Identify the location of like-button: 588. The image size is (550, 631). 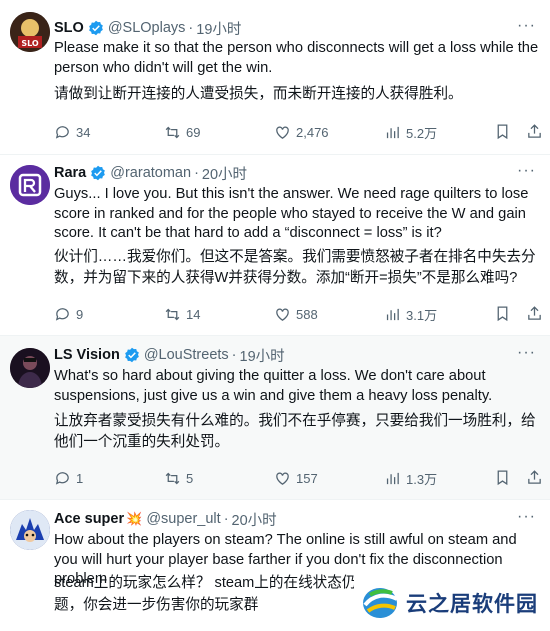
(296, 314).